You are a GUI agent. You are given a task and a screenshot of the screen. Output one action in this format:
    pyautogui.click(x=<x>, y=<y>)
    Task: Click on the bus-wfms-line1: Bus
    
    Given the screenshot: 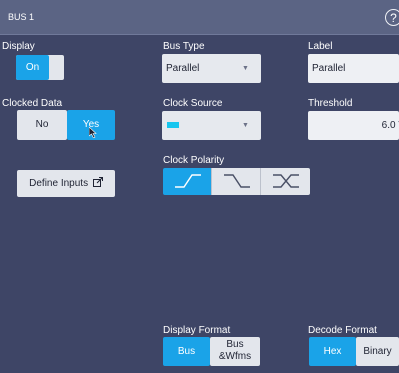 What is the action you would take?
    pyautogui.click(x=235, y=344)
    